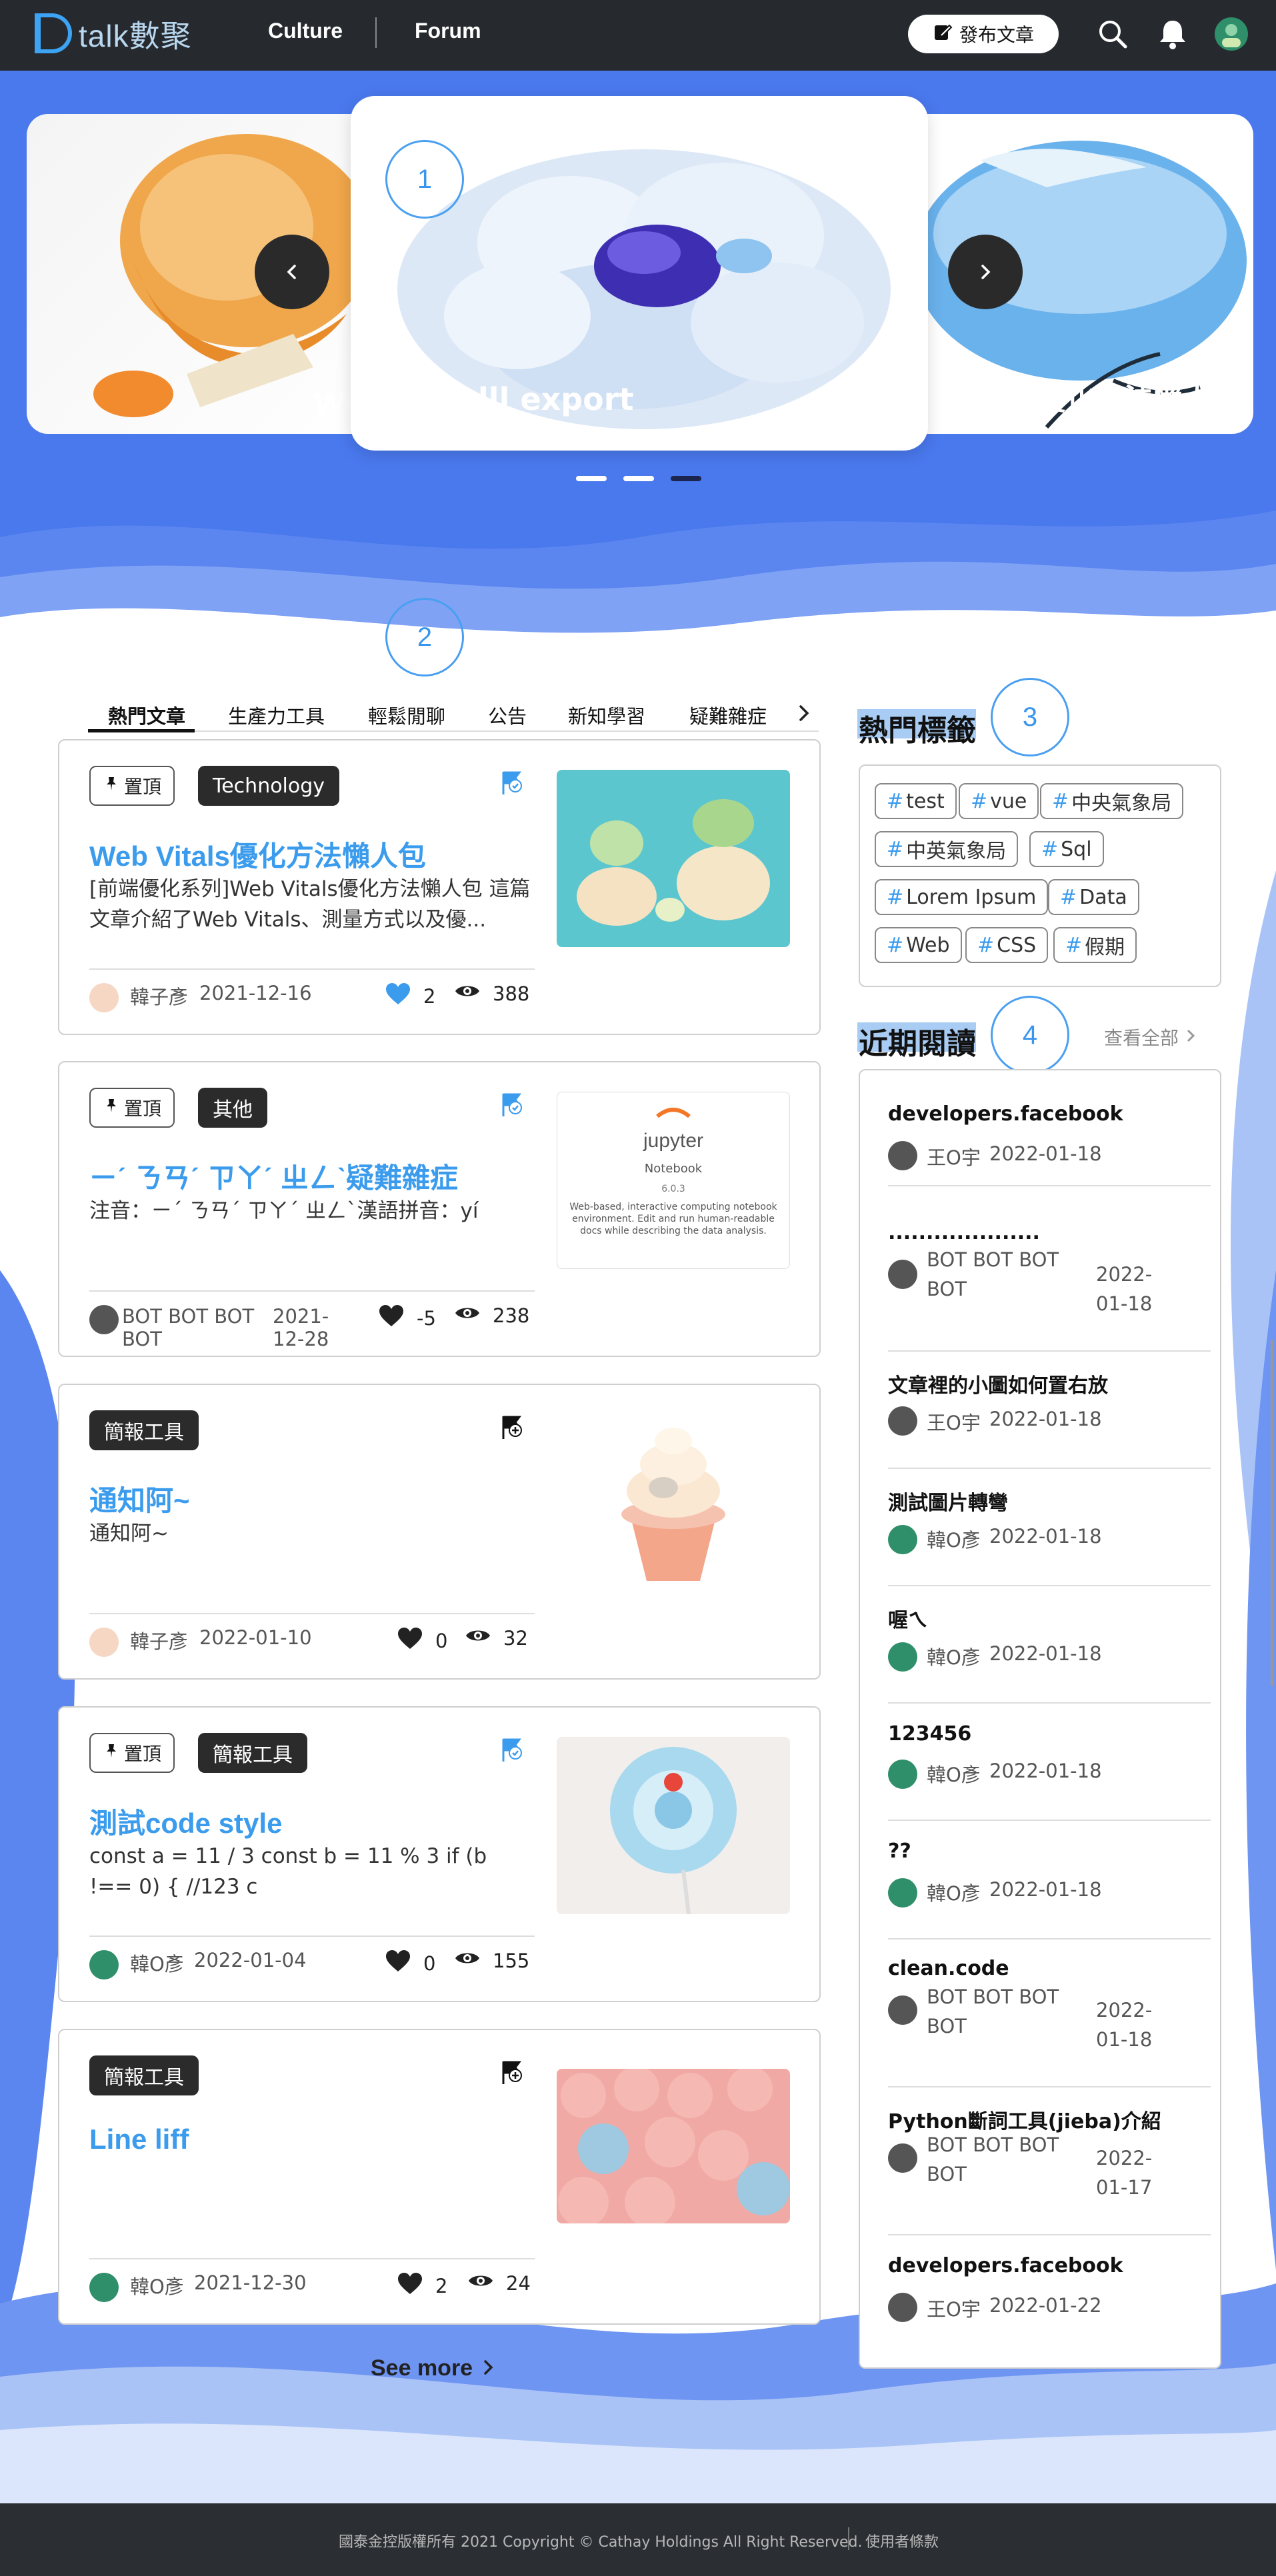 The image size is (1276, 2576). I want to click on publish-button: 發布文章, so click(983, 34).